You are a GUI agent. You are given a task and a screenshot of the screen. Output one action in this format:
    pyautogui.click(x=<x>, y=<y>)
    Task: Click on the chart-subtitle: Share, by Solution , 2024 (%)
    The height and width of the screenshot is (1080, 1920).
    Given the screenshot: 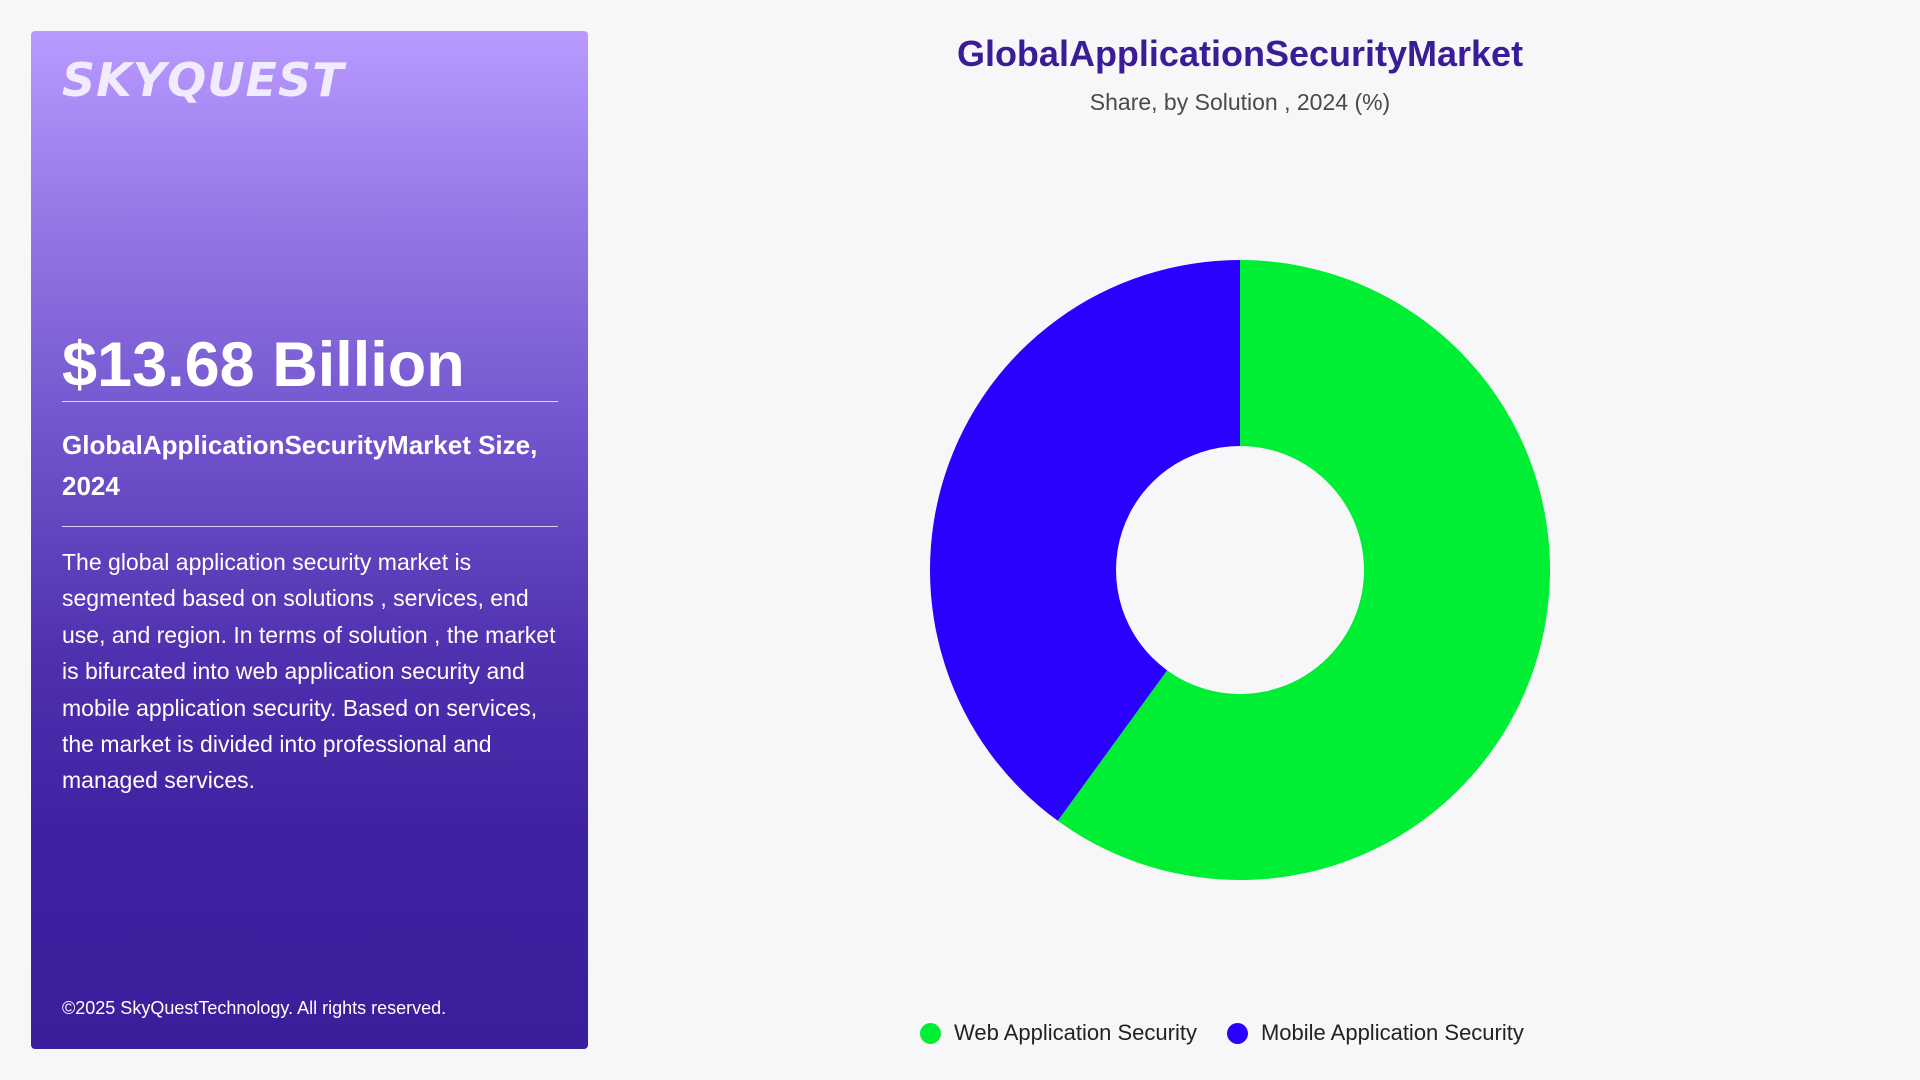 What is the action you would take?
    pyautogui.click(x=1240, y=102)
    